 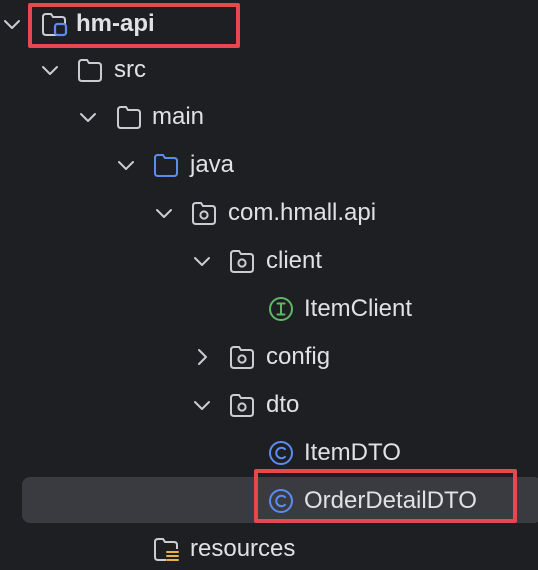 What do you see at coordinates (166, 549) in the screenshot?
I see `resources-folder-icon` at bounding box center [166, 549].